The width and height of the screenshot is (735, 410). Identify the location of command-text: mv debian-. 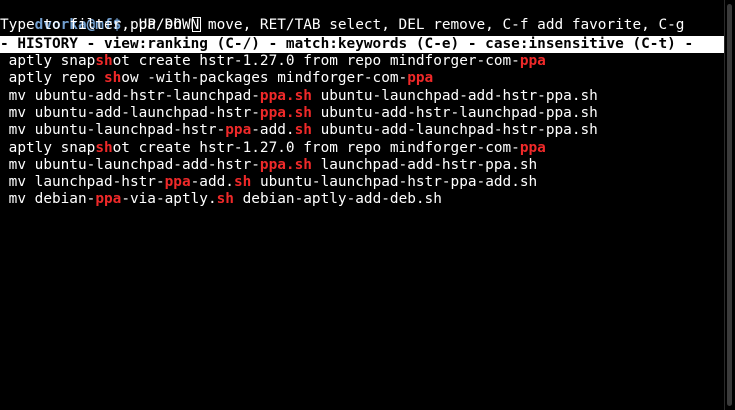
(48, 199).